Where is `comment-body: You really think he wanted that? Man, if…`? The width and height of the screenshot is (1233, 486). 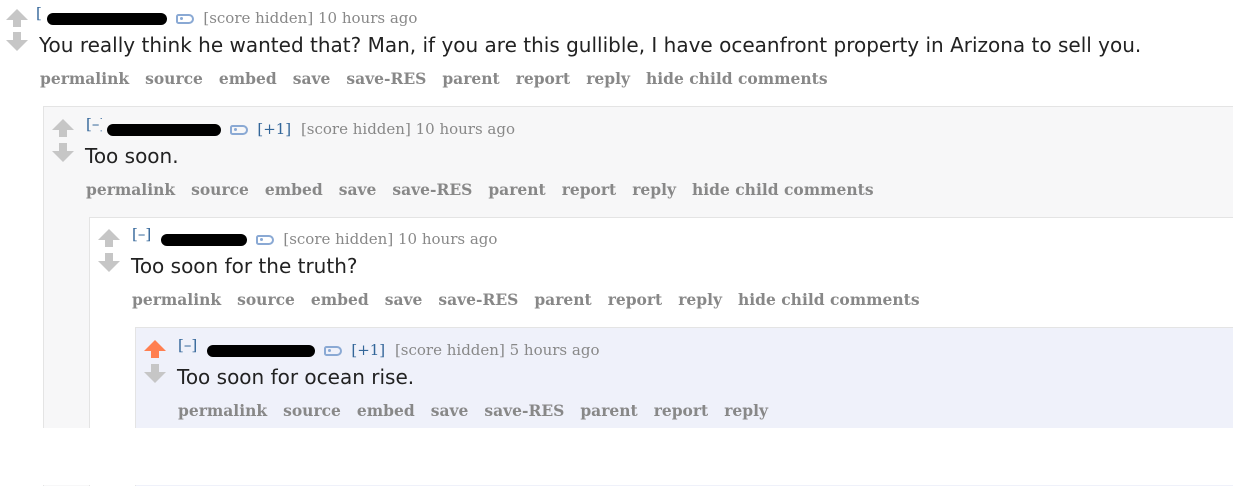 comment-body: You really think he wanted that? Man, if… is located at coordinates (590, 45).